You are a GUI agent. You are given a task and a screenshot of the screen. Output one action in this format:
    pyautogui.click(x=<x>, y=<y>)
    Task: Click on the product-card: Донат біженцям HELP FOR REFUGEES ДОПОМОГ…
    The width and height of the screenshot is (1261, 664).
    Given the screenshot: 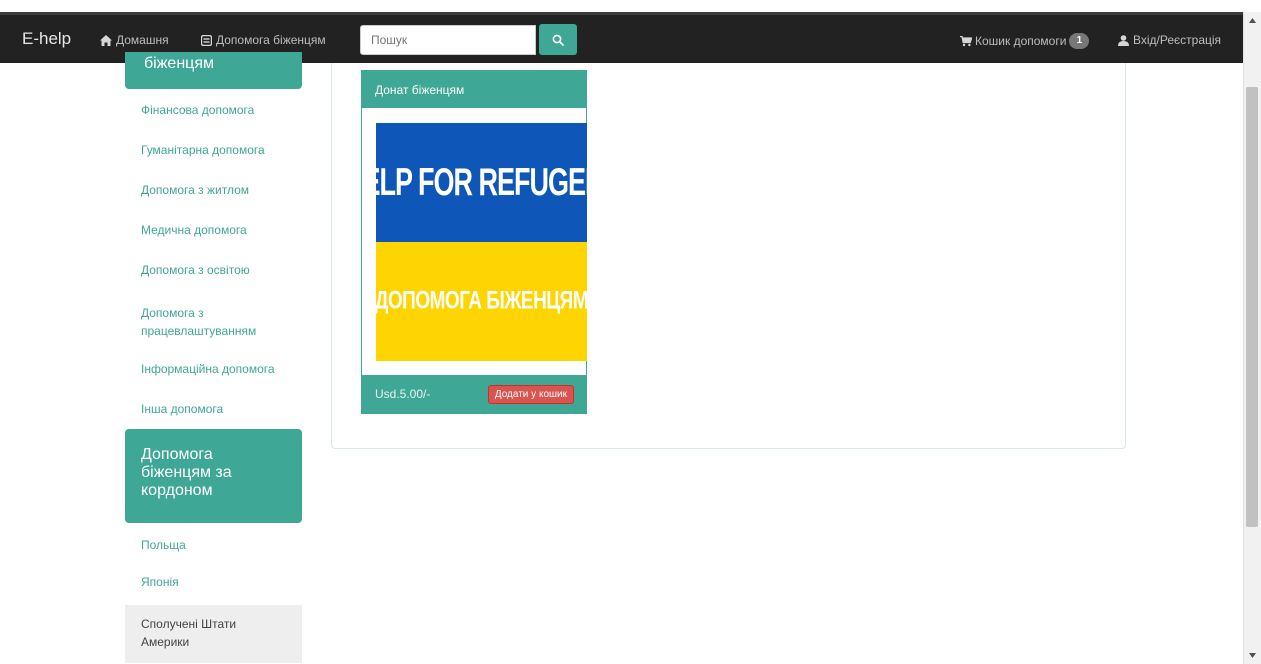 What is the action you would take?
    pyautogui.click(x=474, y=242)
    